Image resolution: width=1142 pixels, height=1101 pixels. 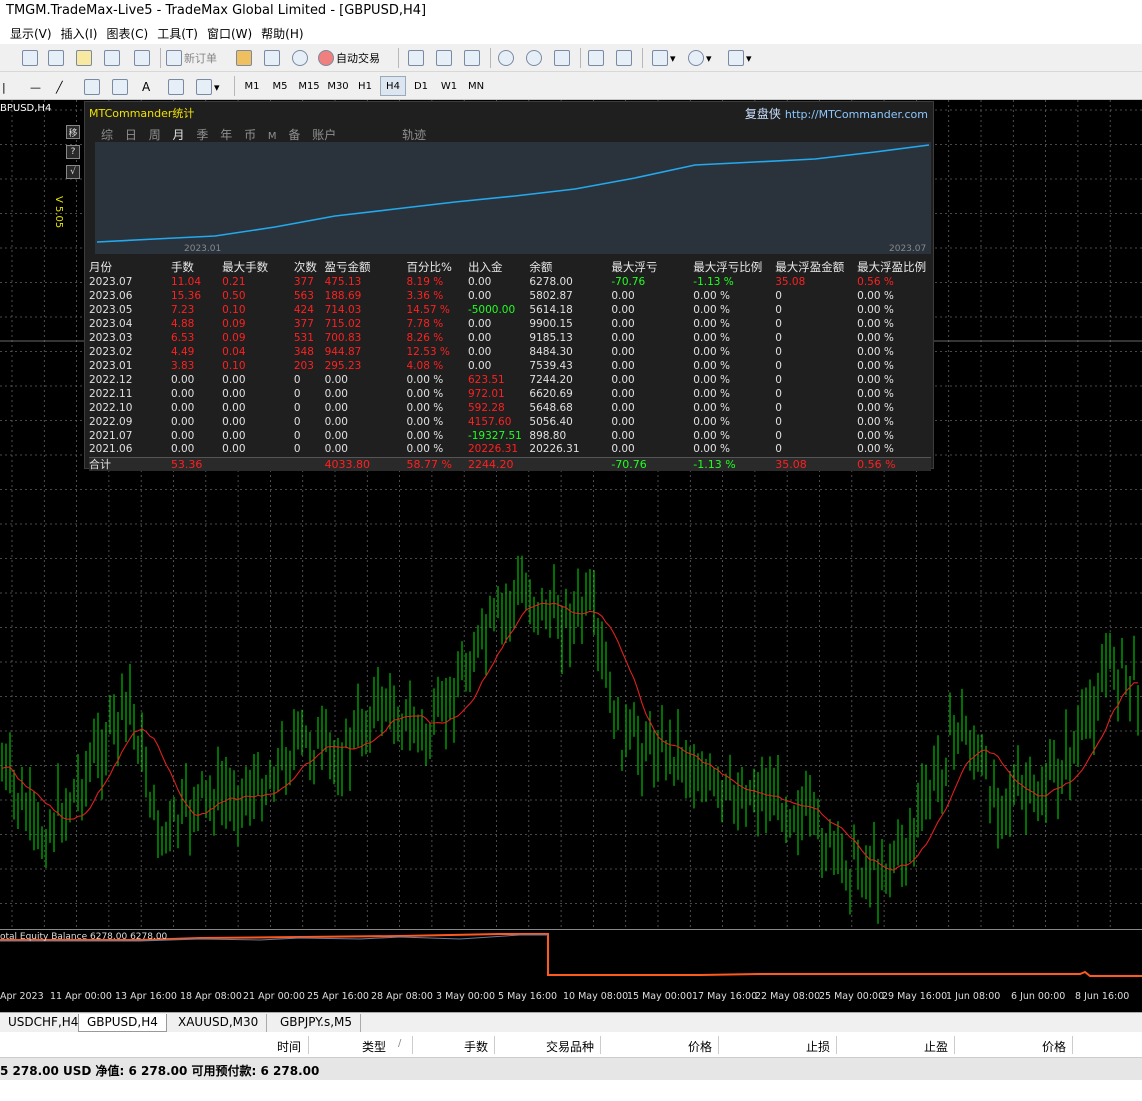 What do you see at coordinates (652, 267) in the screenshot?
I see `header-col-8: 最大浮亏` at bounding box center [652, 267].